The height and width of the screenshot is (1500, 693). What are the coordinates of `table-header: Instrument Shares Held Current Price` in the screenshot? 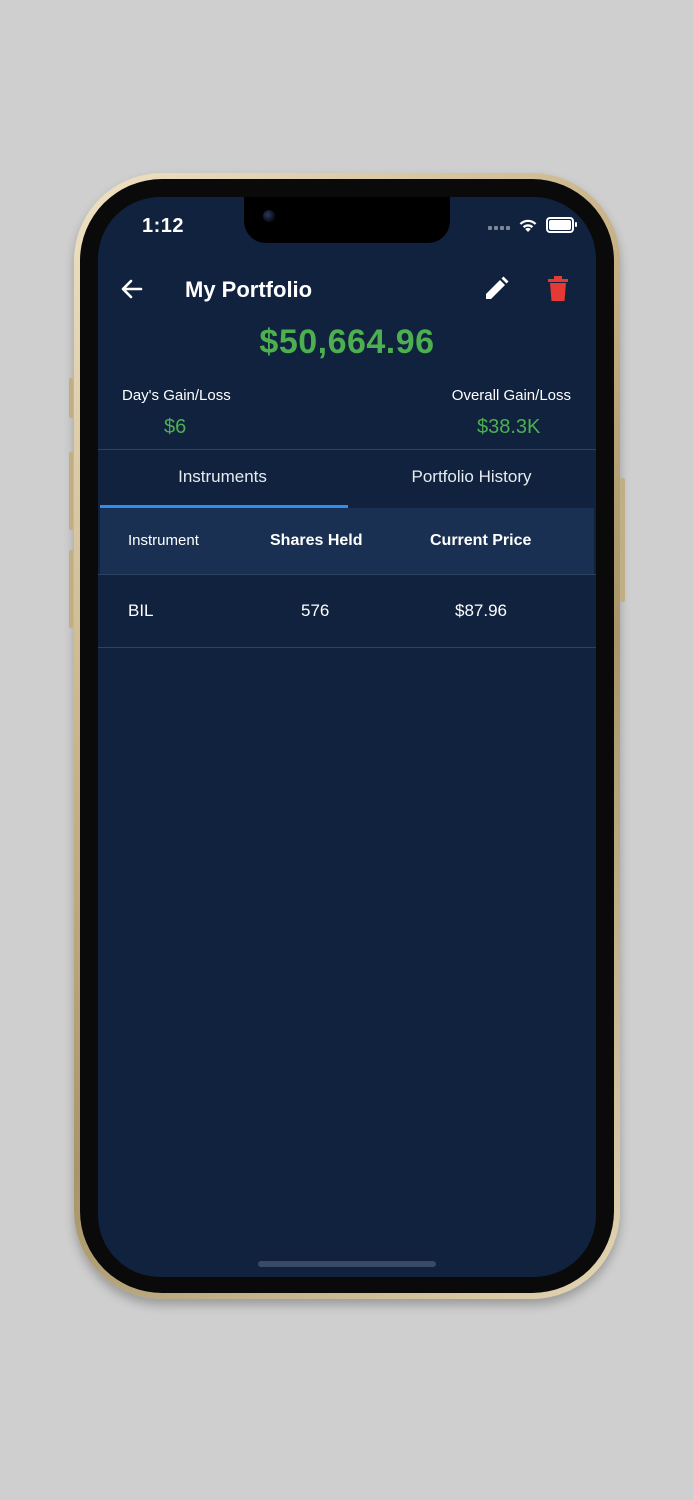 It's located at (347, 541).